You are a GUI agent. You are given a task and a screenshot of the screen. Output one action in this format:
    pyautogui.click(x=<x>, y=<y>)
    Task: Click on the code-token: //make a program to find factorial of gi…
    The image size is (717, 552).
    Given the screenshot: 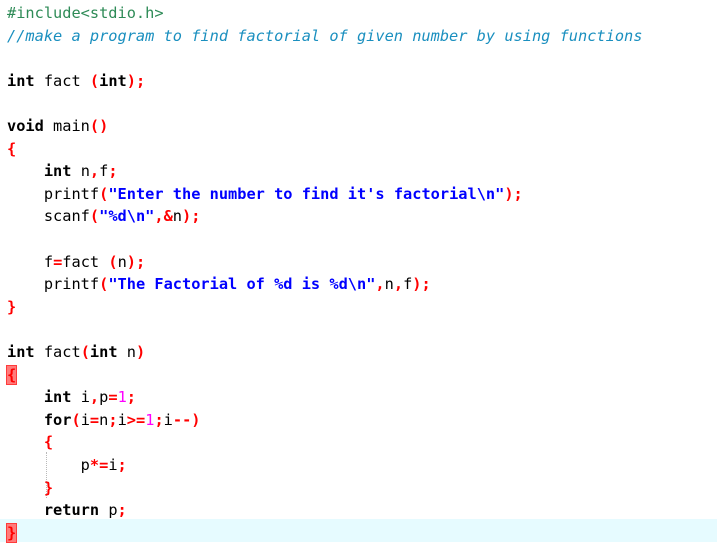 What is the action you would take?
    pyautogui.click(x=325, y=35)
    